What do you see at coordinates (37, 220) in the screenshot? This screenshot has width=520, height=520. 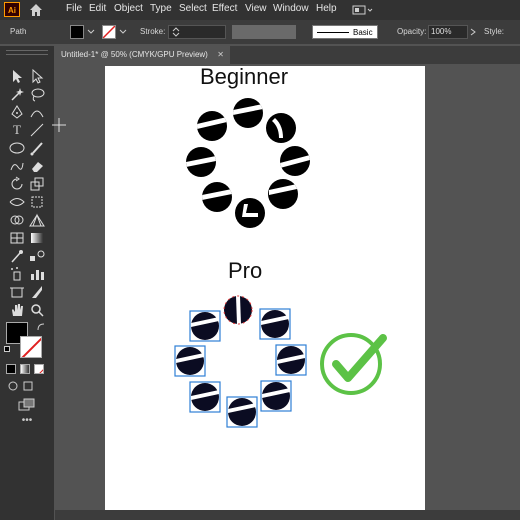 I see `perspective-grid-tool-icon` at bounding box center [37, 220].